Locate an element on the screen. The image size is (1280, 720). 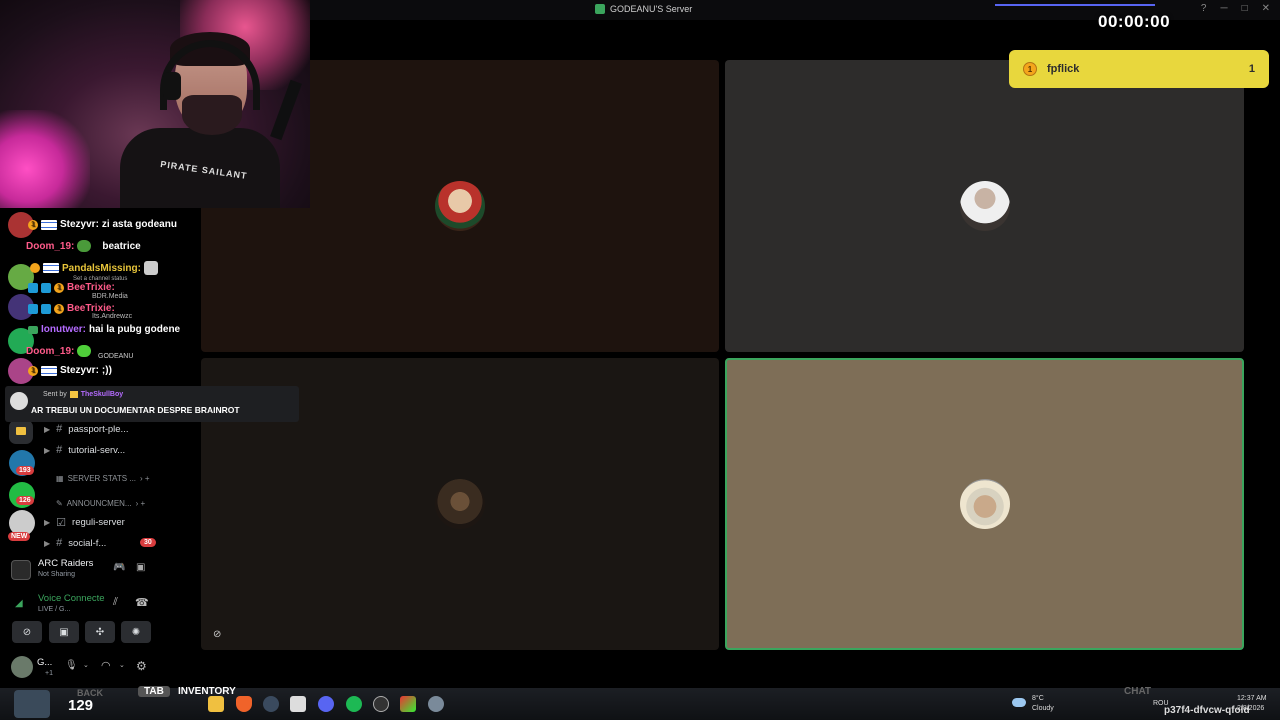
overlay-chat-label: CHAT is located at coordinates (1138, 691).